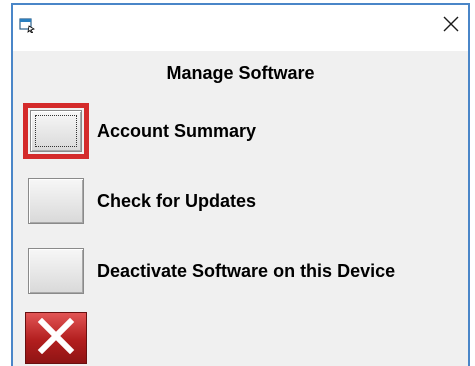 Image resolution: width=475 pixels, height=366 pixels. I want to click on deactivate-software-button, so click(56, 271).